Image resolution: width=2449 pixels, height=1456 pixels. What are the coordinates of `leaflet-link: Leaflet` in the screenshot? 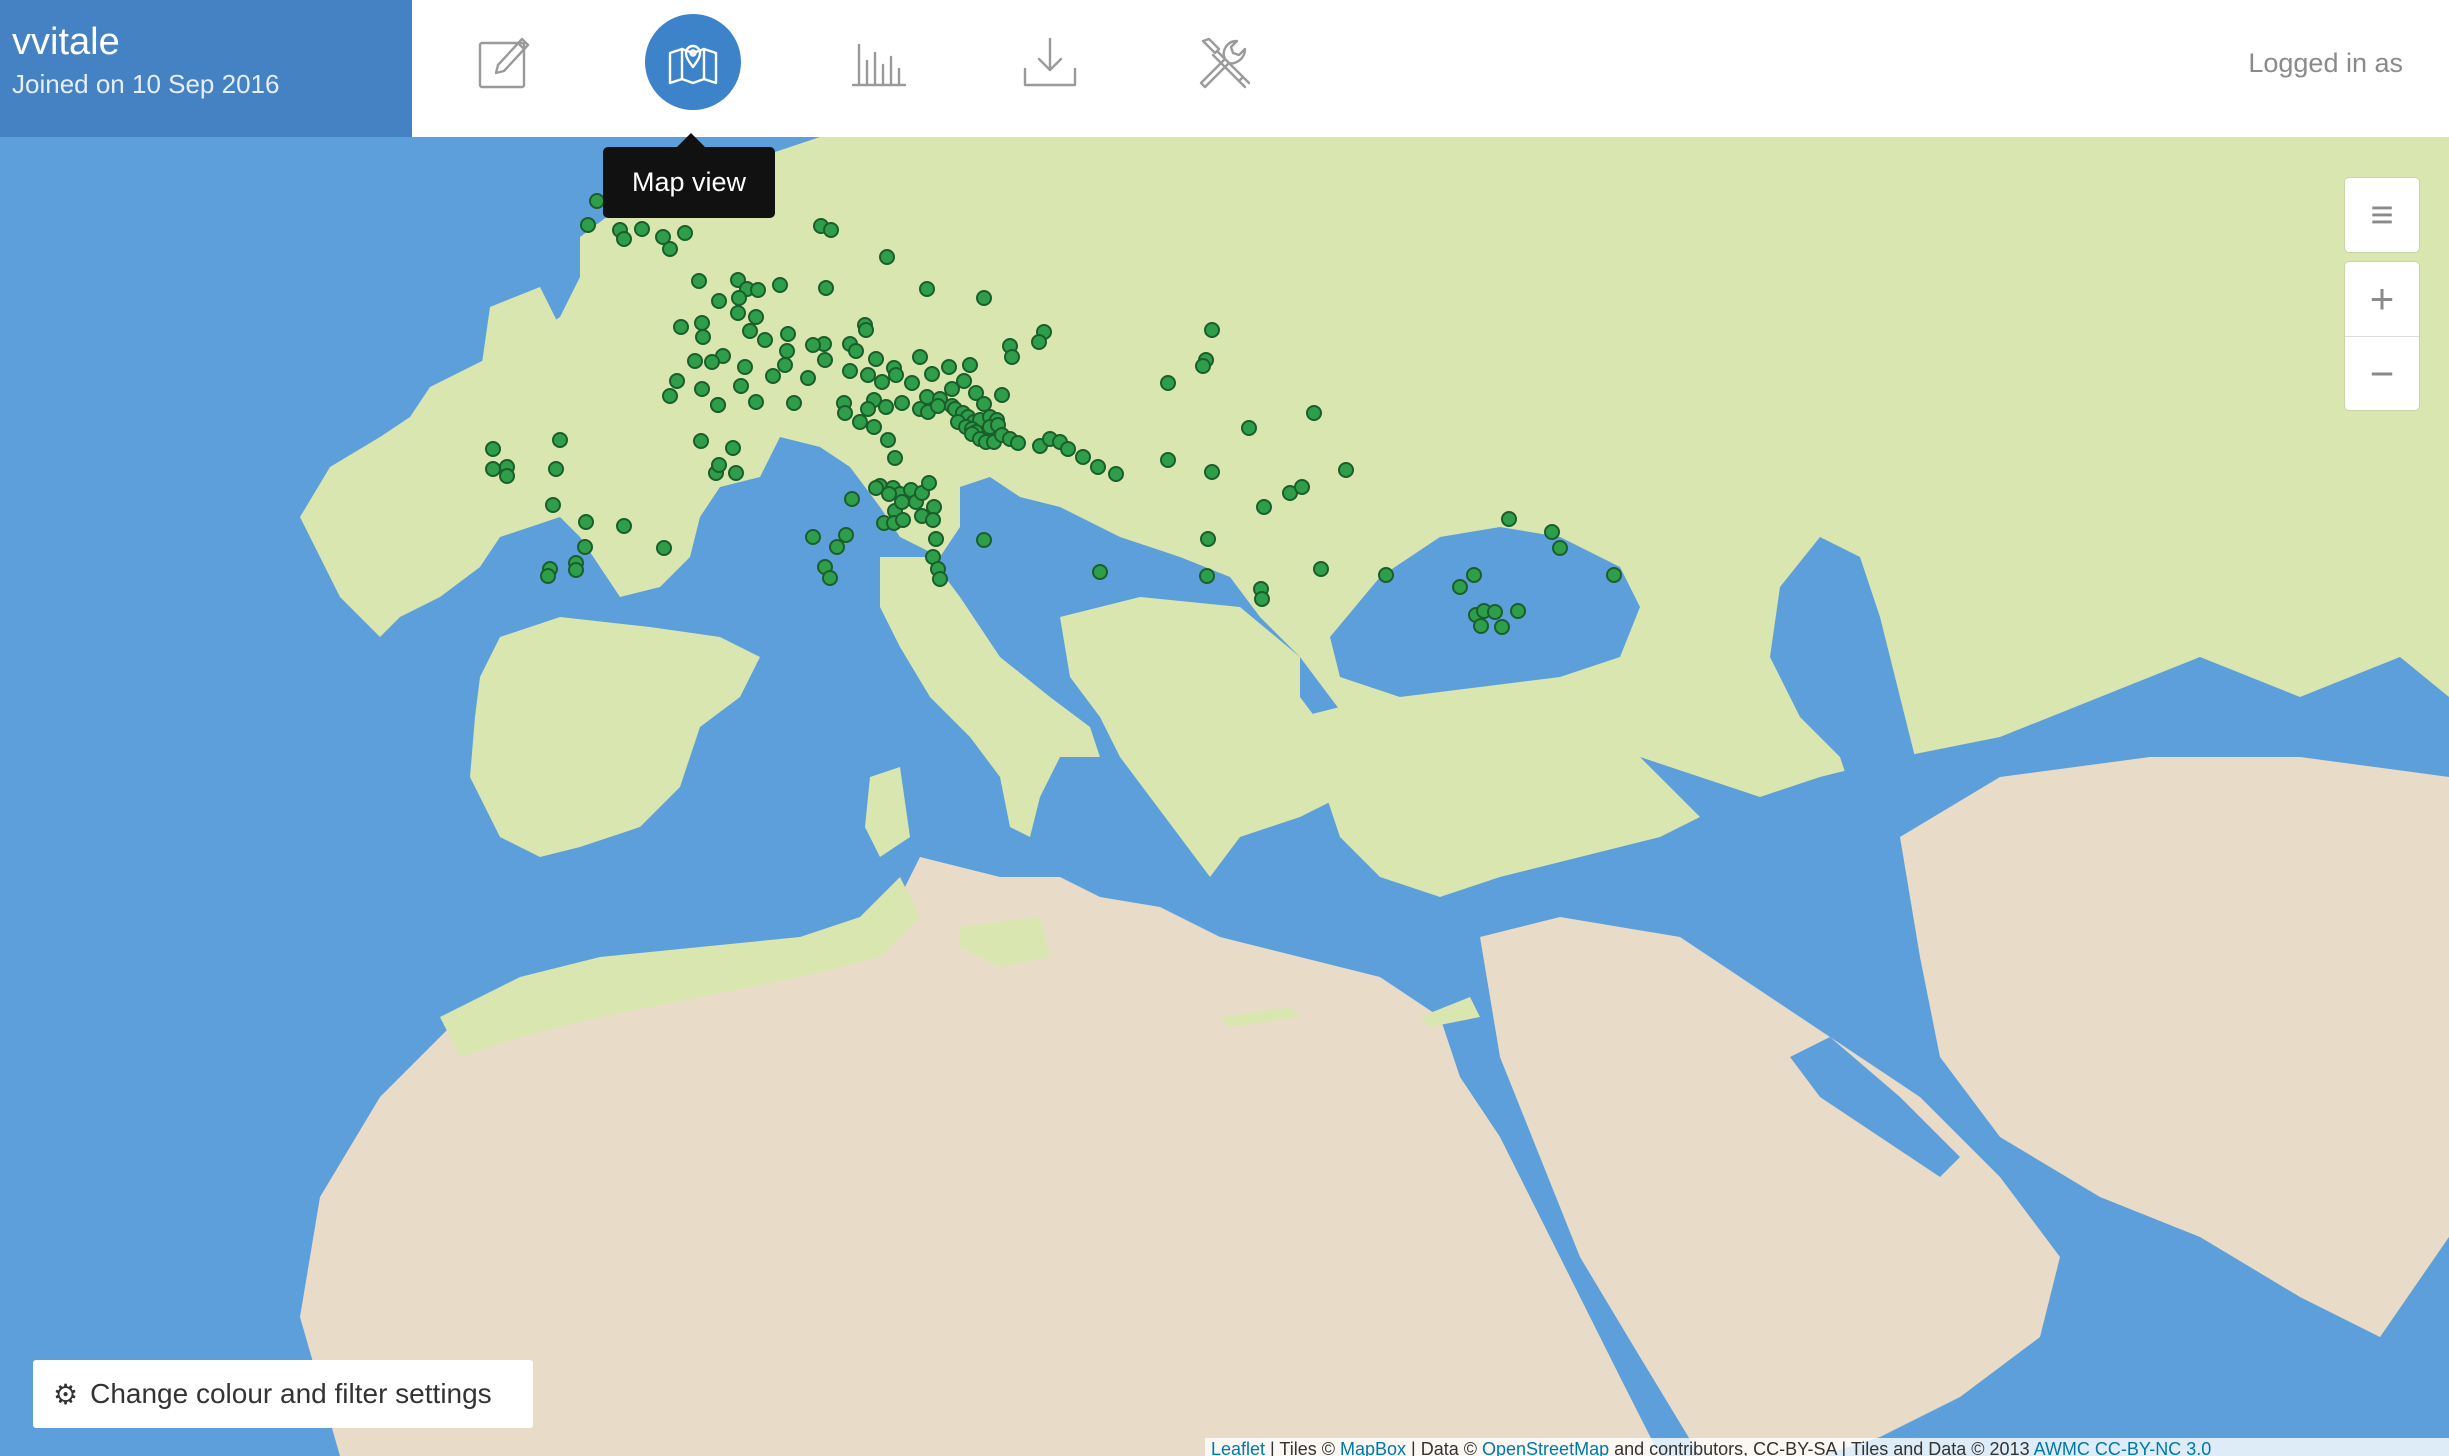 It's located at (1238, 1447).